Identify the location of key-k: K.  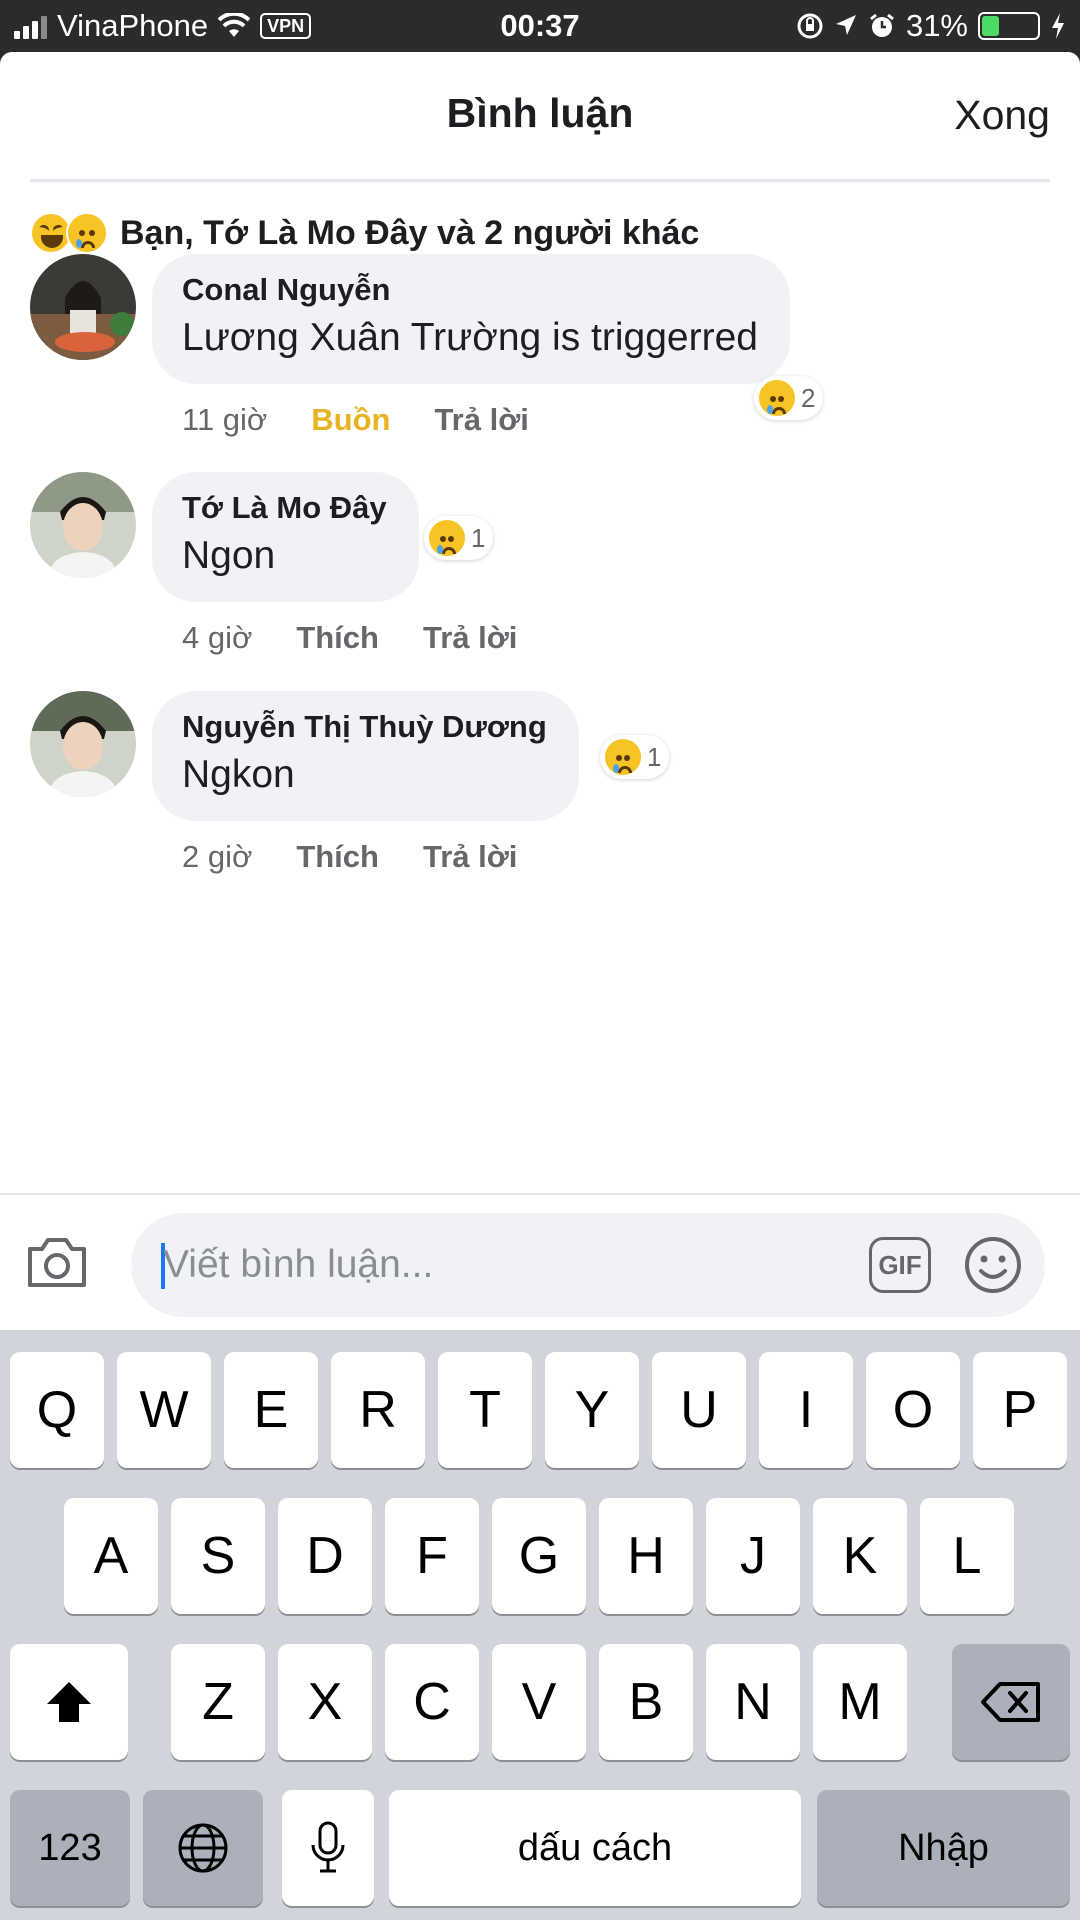
(860, 1556).